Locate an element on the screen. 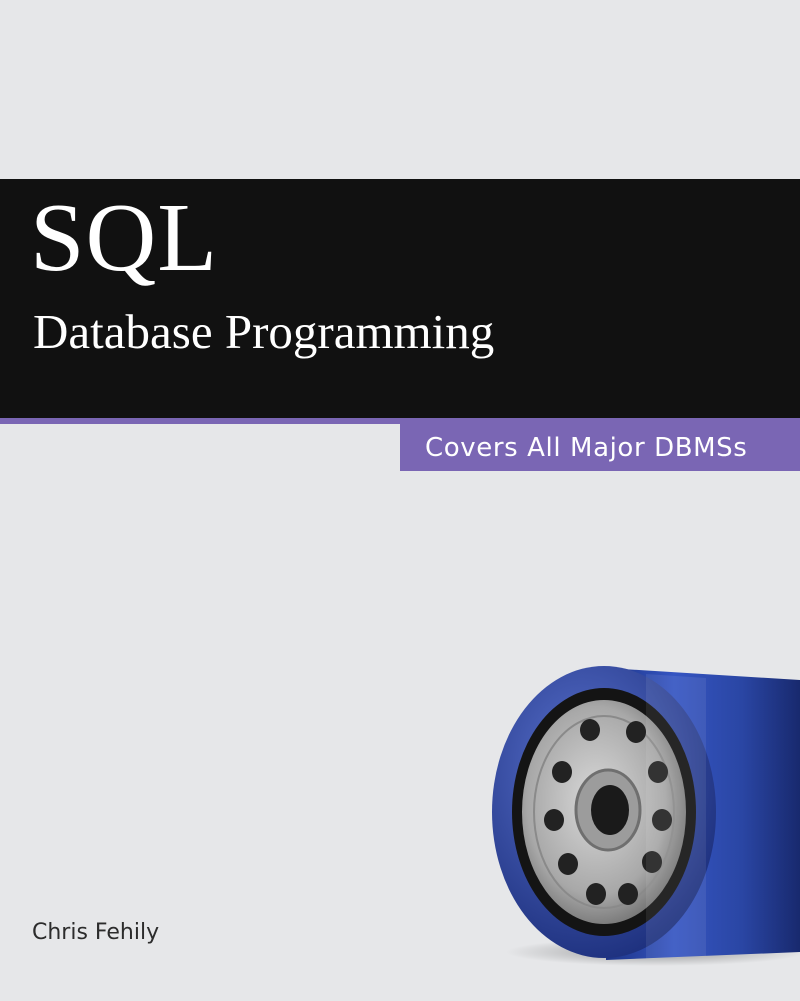 Image resolution: width=800 pixels, height=1001 pixels. book-subtitle: Database Programming is located at coordinates (264, 331).